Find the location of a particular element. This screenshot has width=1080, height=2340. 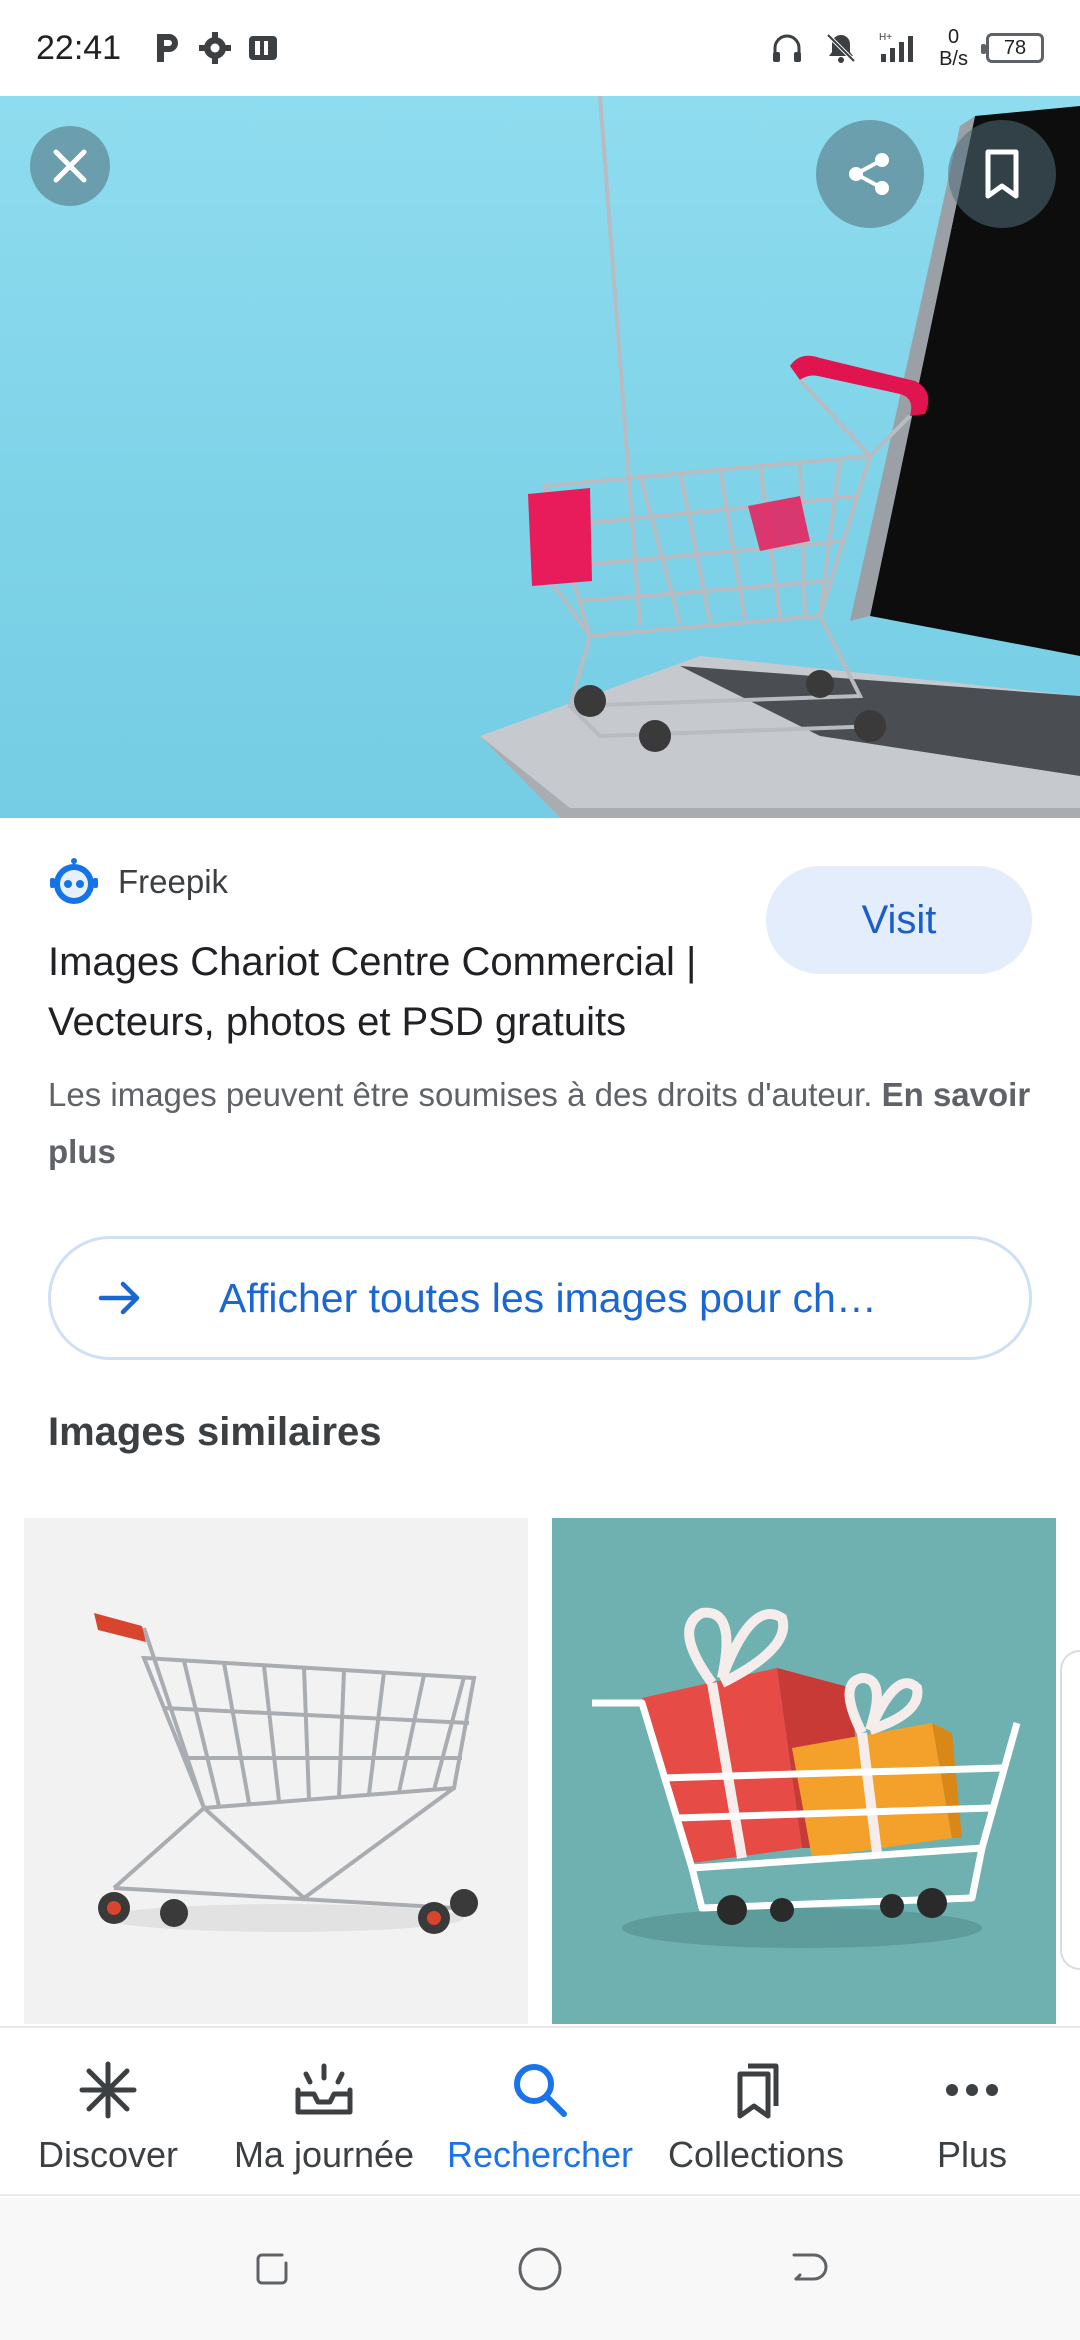

bookmark-icon is located at coordinates (1002, 174).